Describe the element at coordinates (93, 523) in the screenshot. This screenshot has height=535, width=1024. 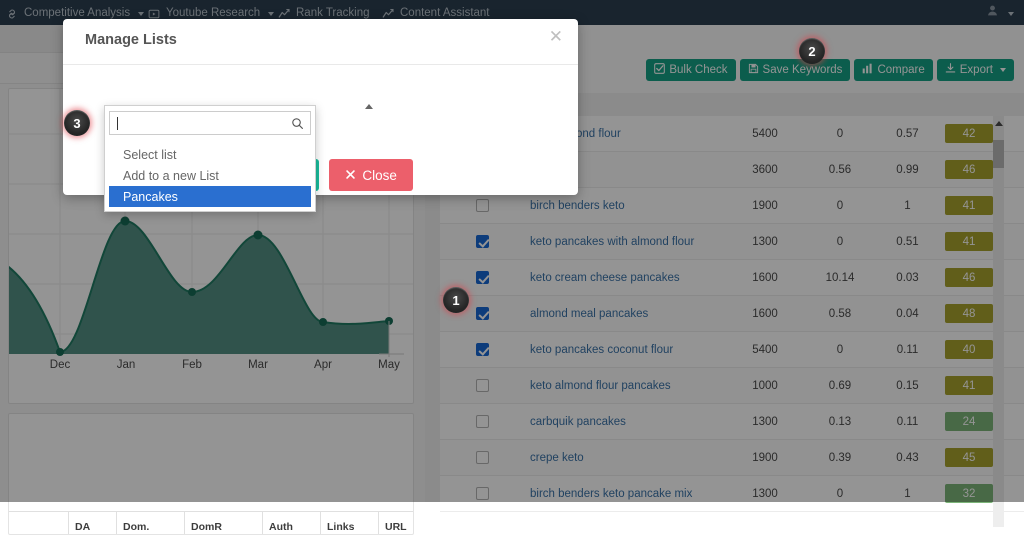
I see `bt-col-da: DA` at that location.